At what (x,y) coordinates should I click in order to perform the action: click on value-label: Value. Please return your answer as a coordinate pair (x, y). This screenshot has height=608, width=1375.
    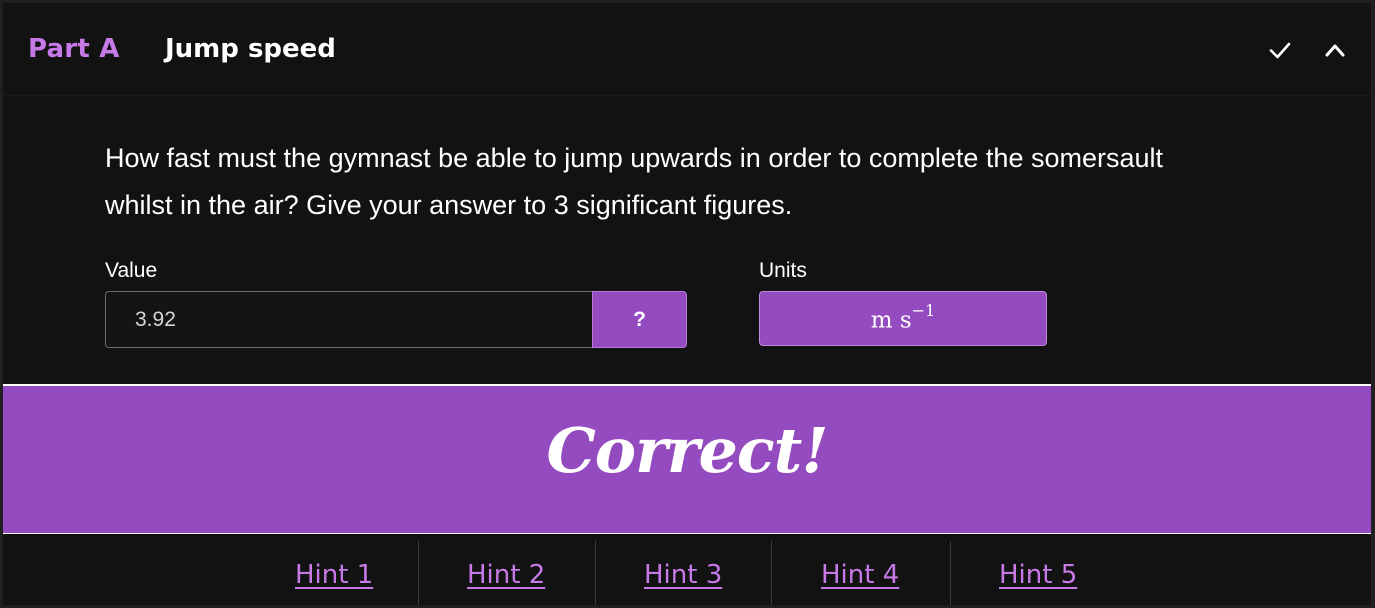
    Looking at the image, I should click on (131, 270).